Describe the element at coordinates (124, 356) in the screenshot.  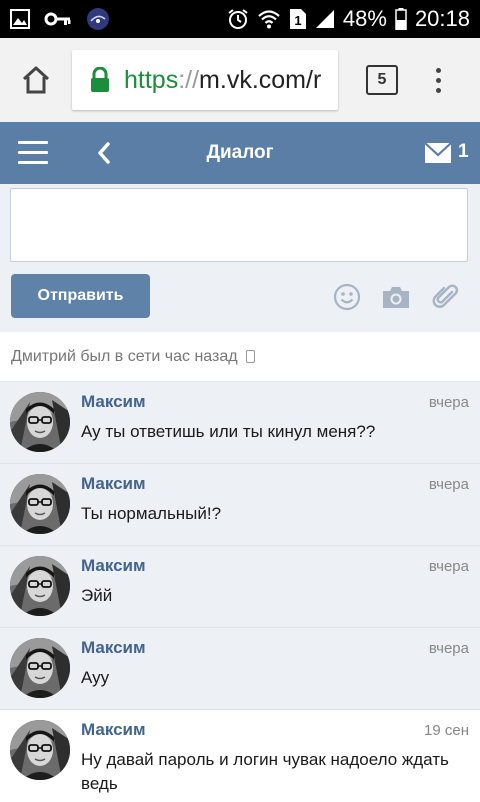
I see `presence-text: Дмитрий был в сети час назад` at that location.